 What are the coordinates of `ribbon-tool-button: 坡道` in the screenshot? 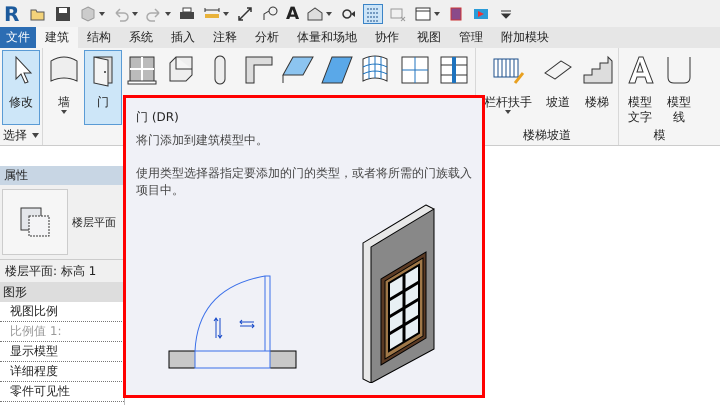 It's located at (558, 87).